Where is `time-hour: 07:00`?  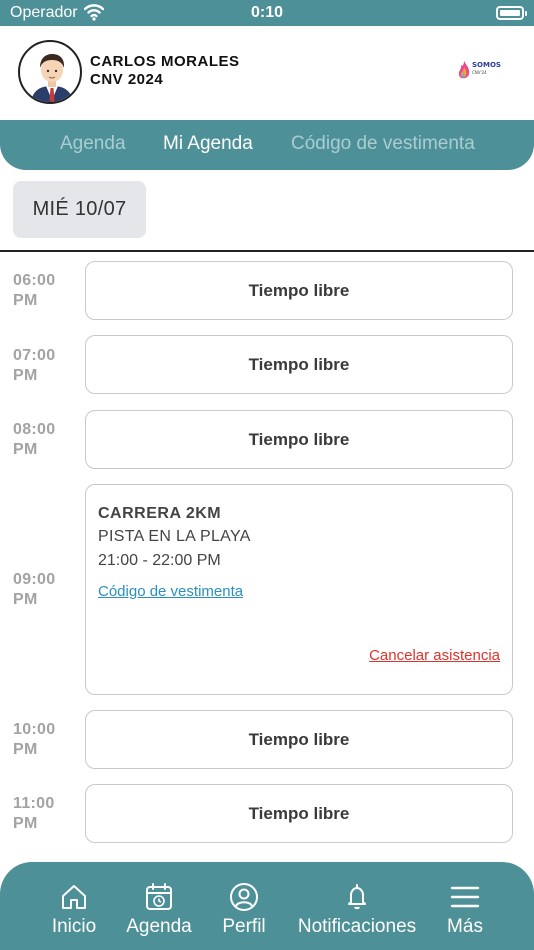
time-hour: 07:00 is located at coordinates (34, 355).